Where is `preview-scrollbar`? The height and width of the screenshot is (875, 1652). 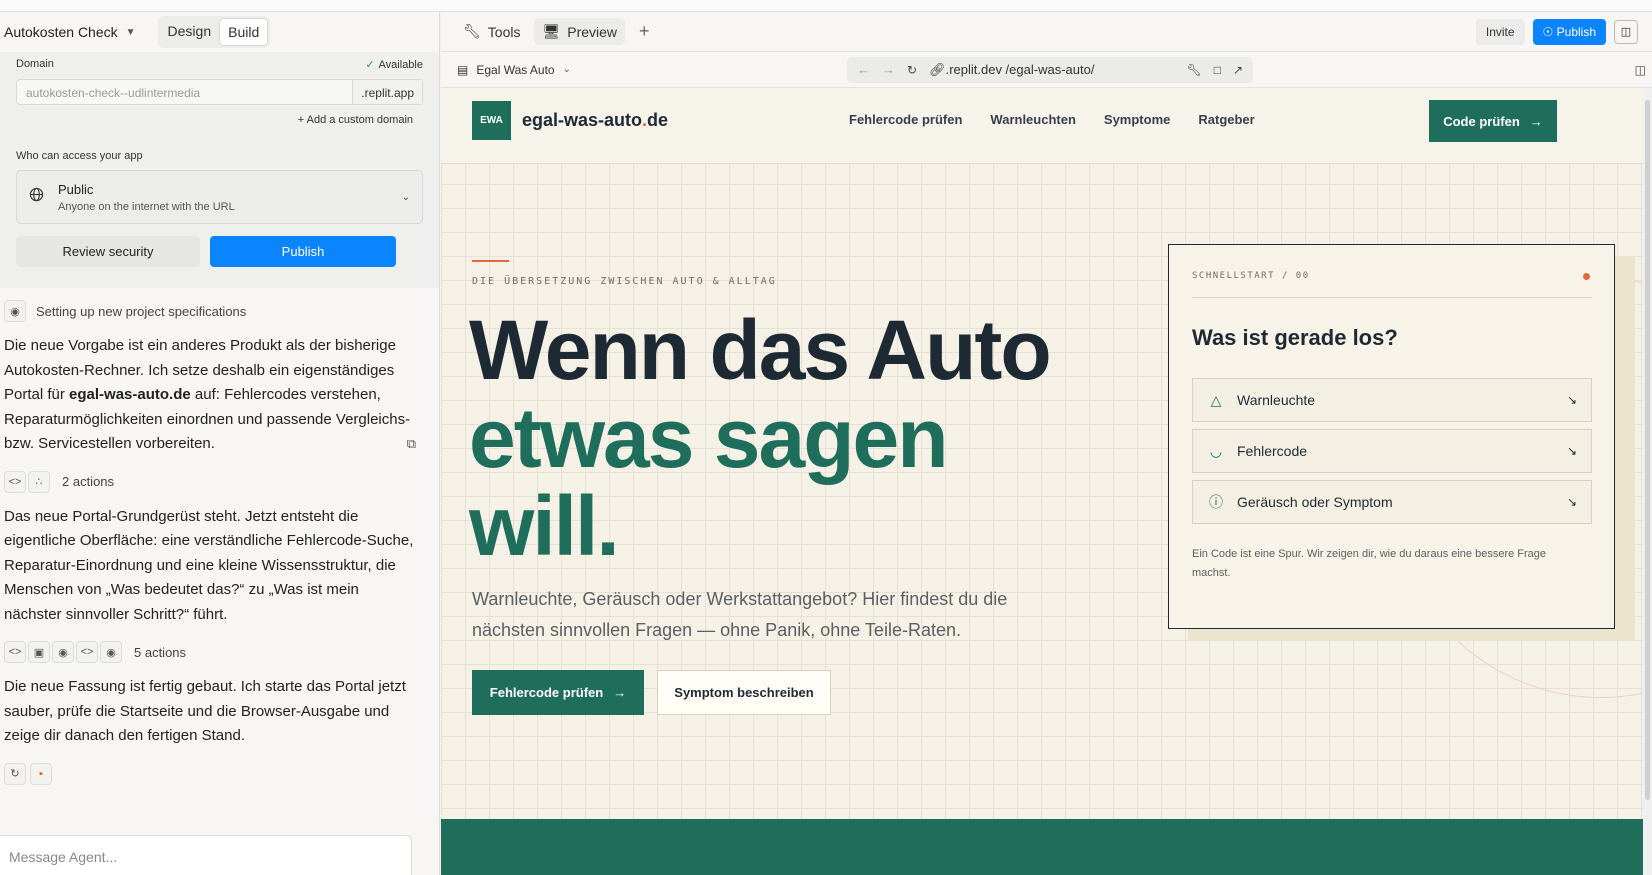
preview-scrollbar is located at coordinates (1647, 481).